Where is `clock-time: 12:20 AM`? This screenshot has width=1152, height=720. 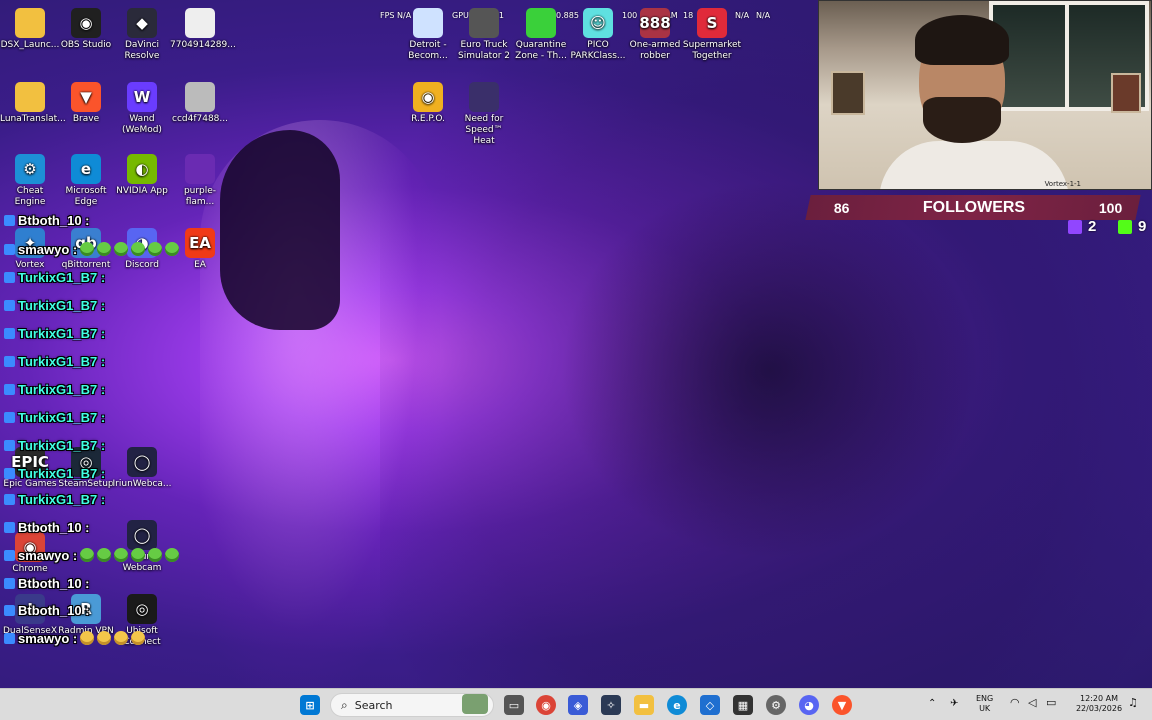
clock-time: 12:20 AM is located at coordinates (1099, 698).